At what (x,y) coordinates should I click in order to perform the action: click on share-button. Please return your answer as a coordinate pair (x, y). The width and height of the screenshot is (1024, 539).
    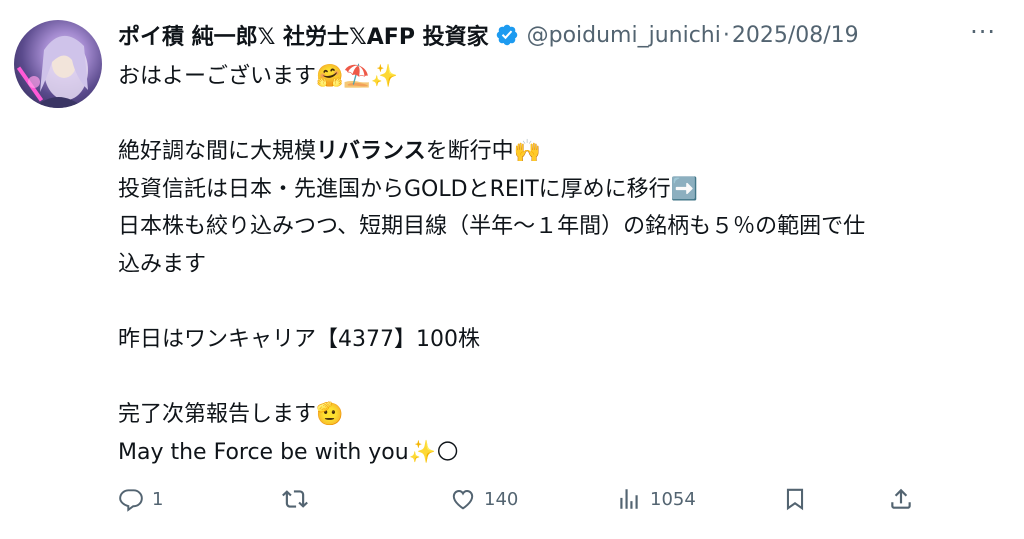
    Looking at the image, I should click on (901, 499).